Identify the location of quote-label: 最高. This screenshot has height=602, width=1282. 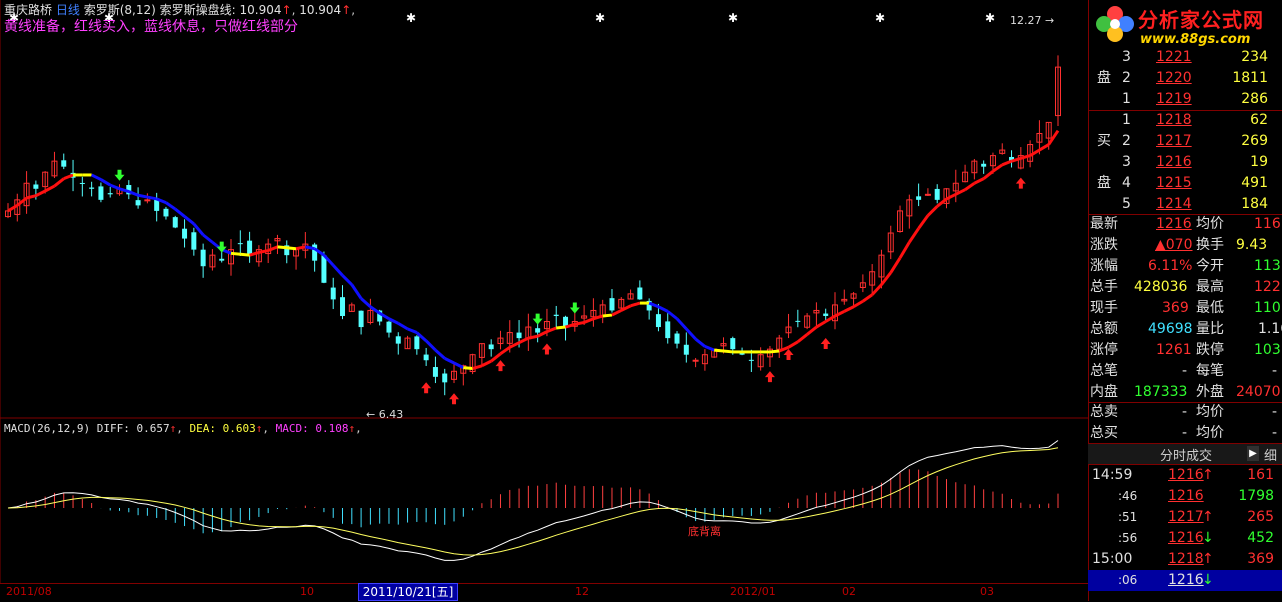
(1210, 287).